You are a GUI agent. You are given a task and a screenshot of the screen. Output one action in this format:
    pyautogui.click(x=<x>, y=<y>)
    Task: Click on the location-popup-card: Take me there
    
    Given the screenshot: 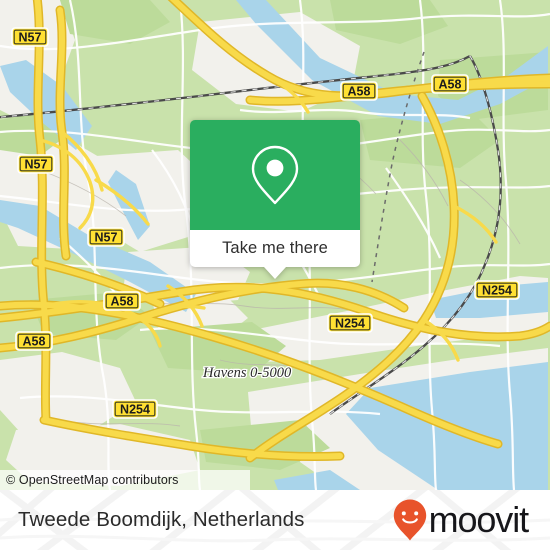 What is the action you would take?
    pyautogui.click(x=275, y=199)
    